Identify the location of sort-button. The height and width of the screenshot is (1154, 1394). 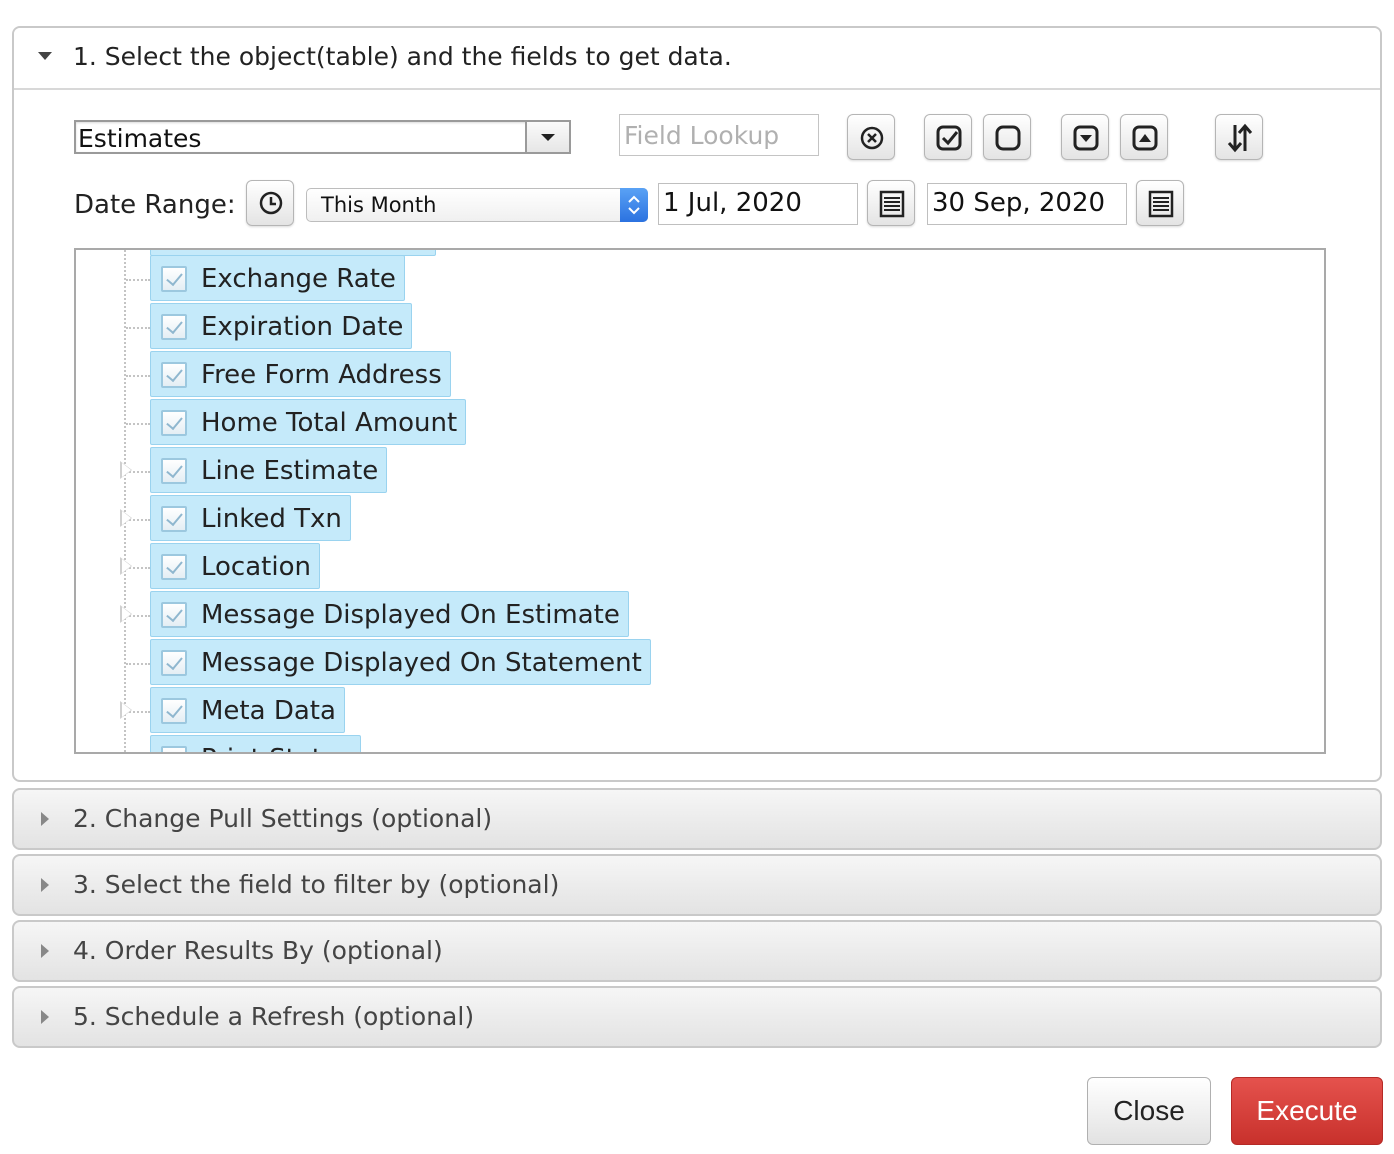
(1239, 137).